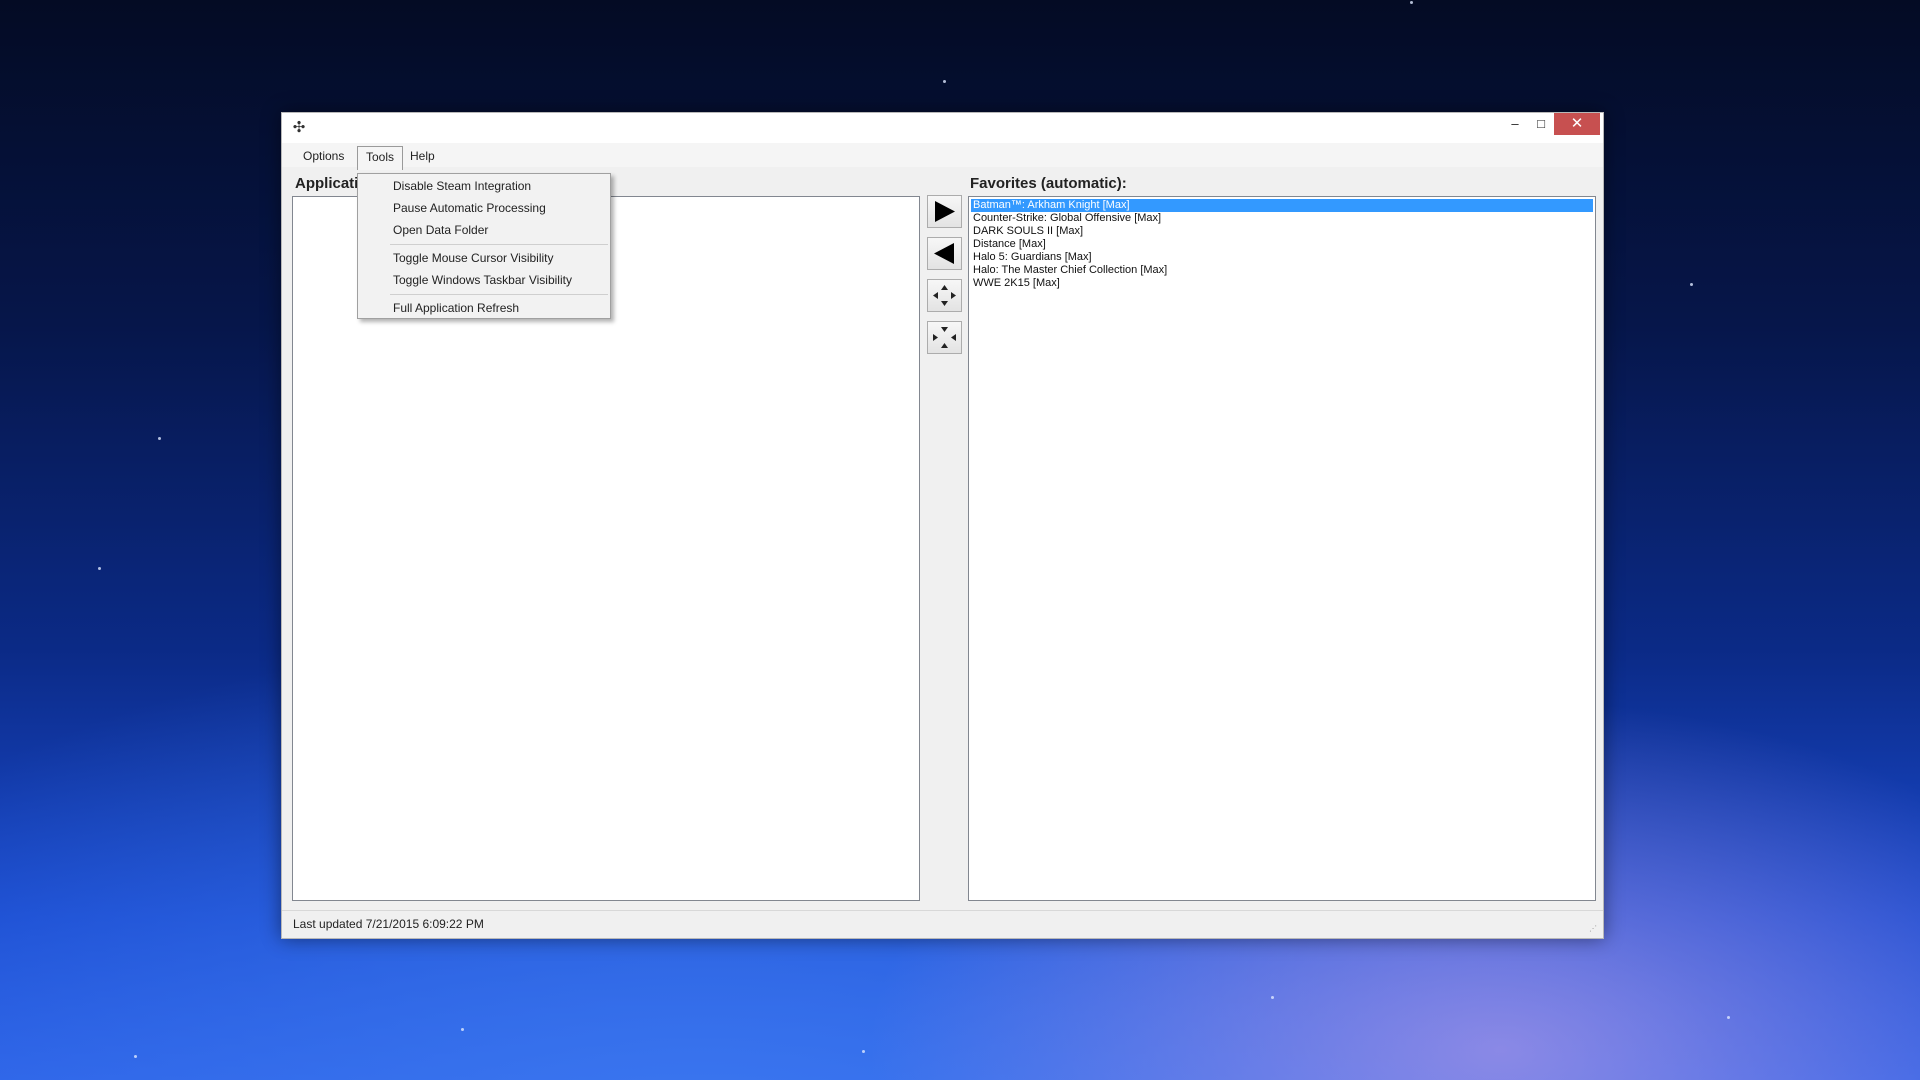  What do you see at coordinates (482, 280) in the screenshot?
I see `menu-item-toggle-taskbar: Toggle Windows Taskbar Visibility` at bounding box center [482, 280].